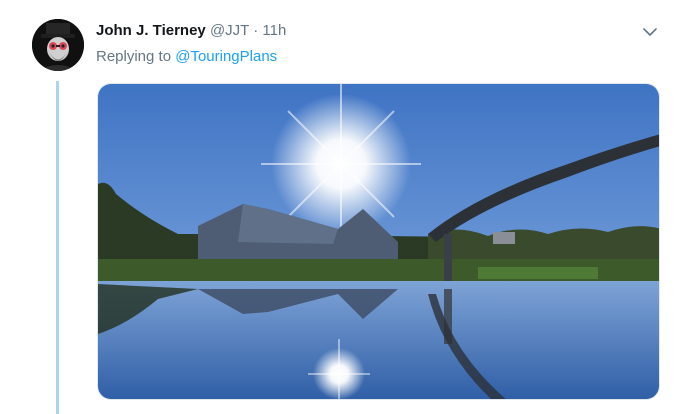 This screenshot has height=414, width=700. Describe the element at coordinates (650, 32) in the screenshot. I see `chevron-down-icon` at that location.